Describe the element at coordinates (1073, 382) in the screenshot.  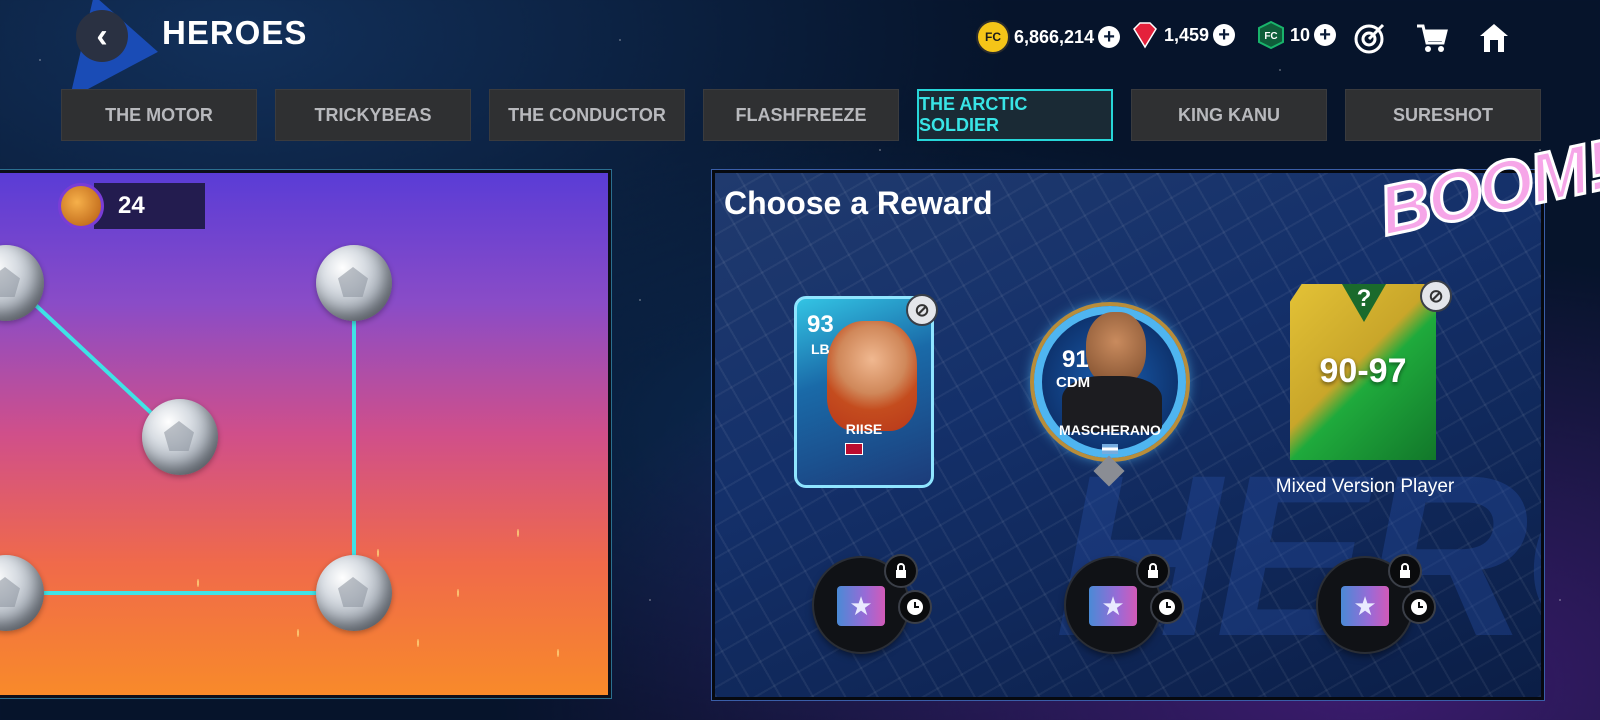
I see `player-position: CDM` at that location.